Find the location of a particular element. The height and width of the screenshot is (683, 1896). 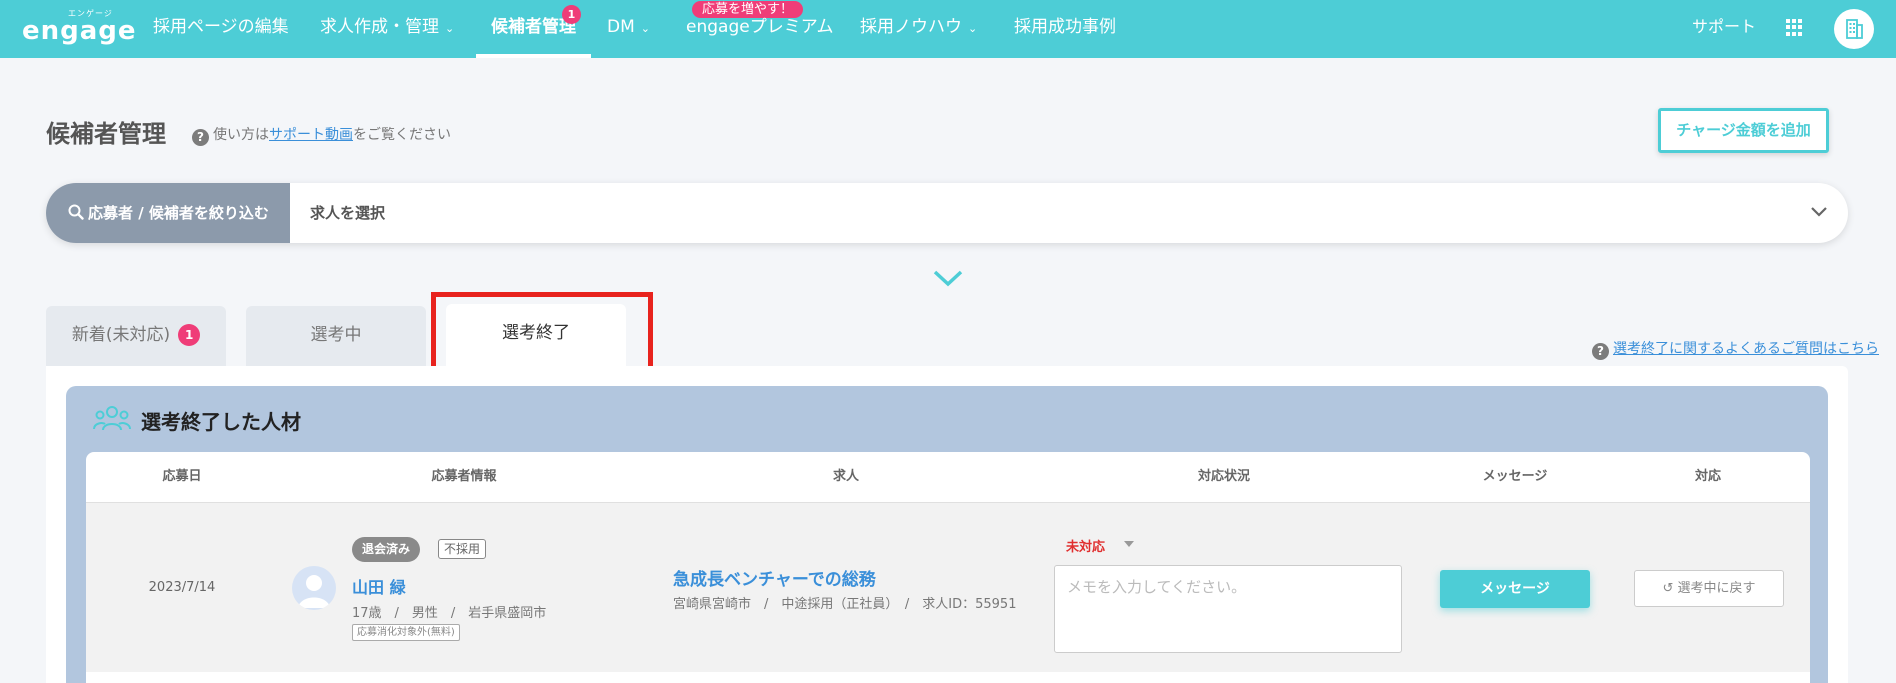

caret-down-icon is located at coordinates (1129, 544).